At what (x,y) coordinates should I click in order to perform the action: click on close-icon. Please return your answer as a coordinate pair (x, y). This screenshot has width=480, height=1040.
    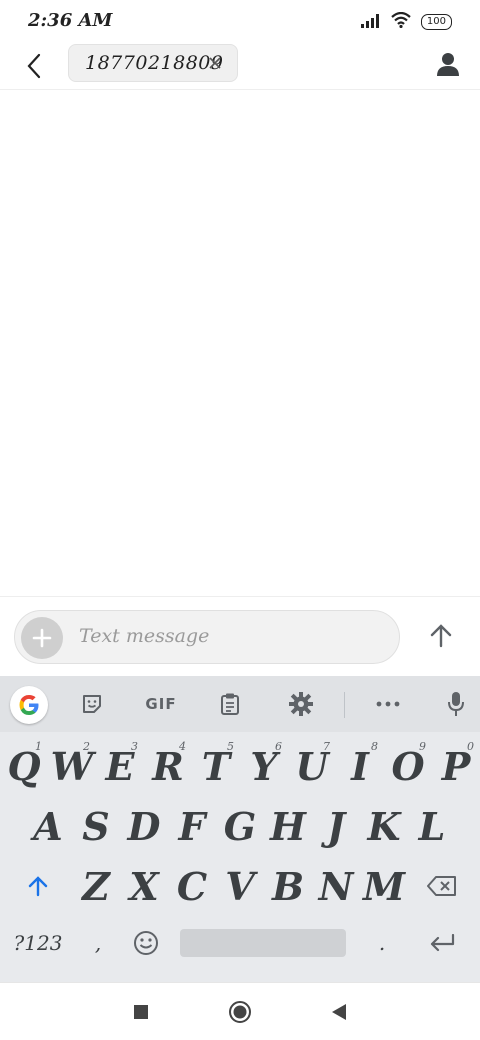
    Looking at the image, I should click on (215, 63).